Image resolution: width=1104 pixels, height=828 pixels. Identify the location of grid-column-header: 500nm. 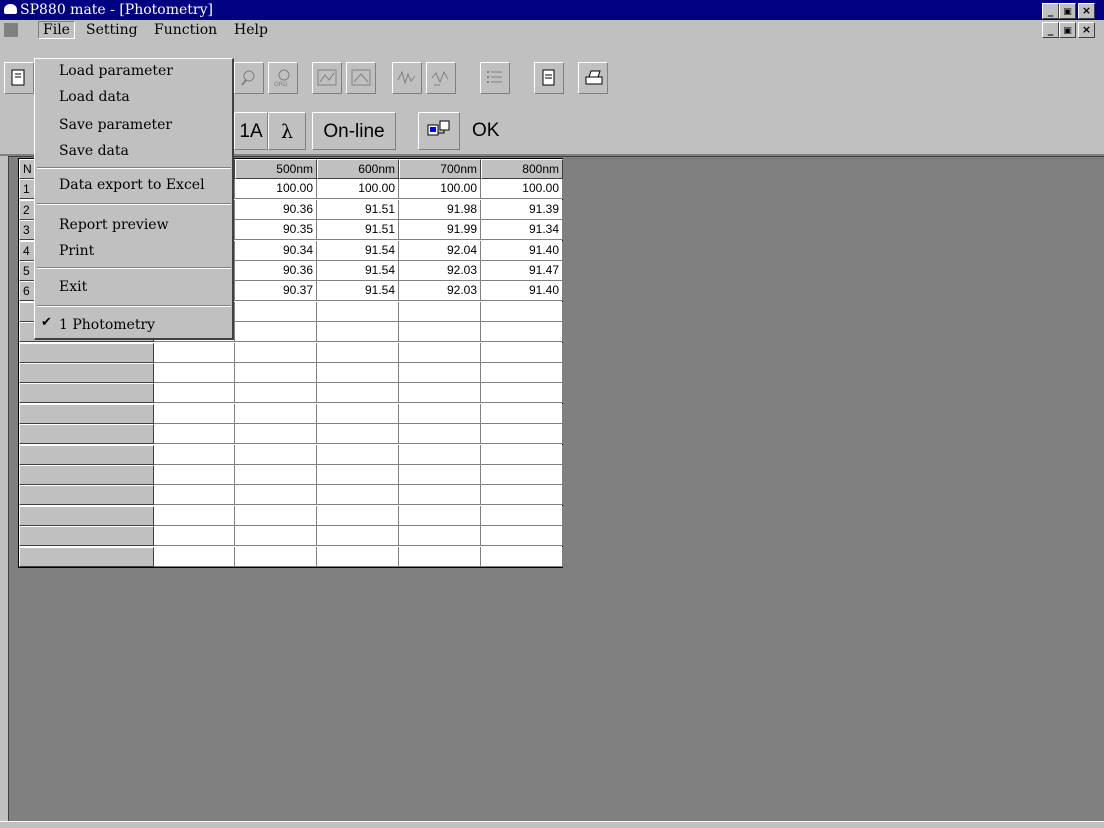
(276, 169).